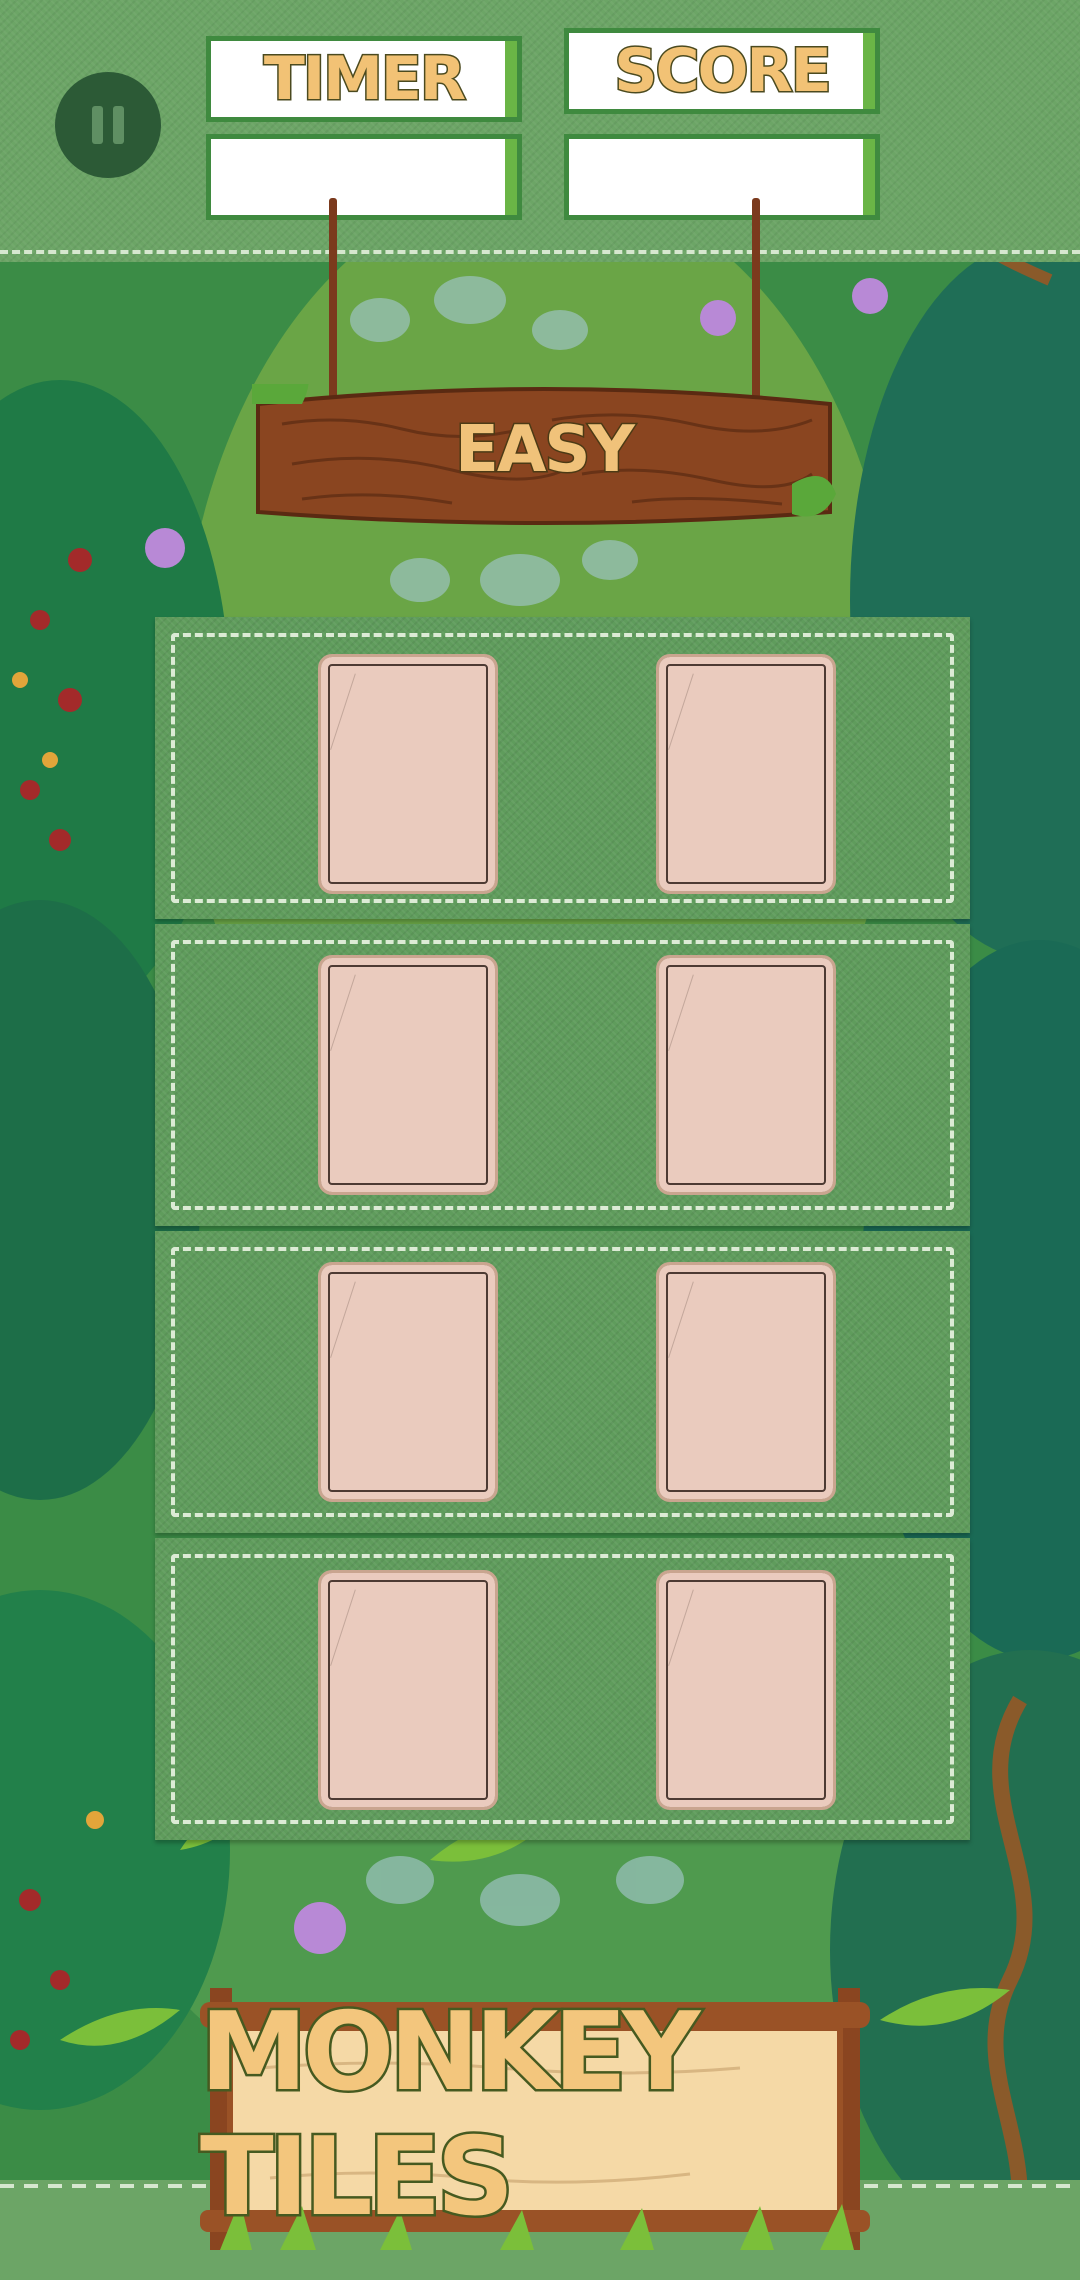 This screenshot has width=1080, height=2280. Describe the element at coordinates (118, 125) in the screenshot. I see `pause-icon-bar` at that location.